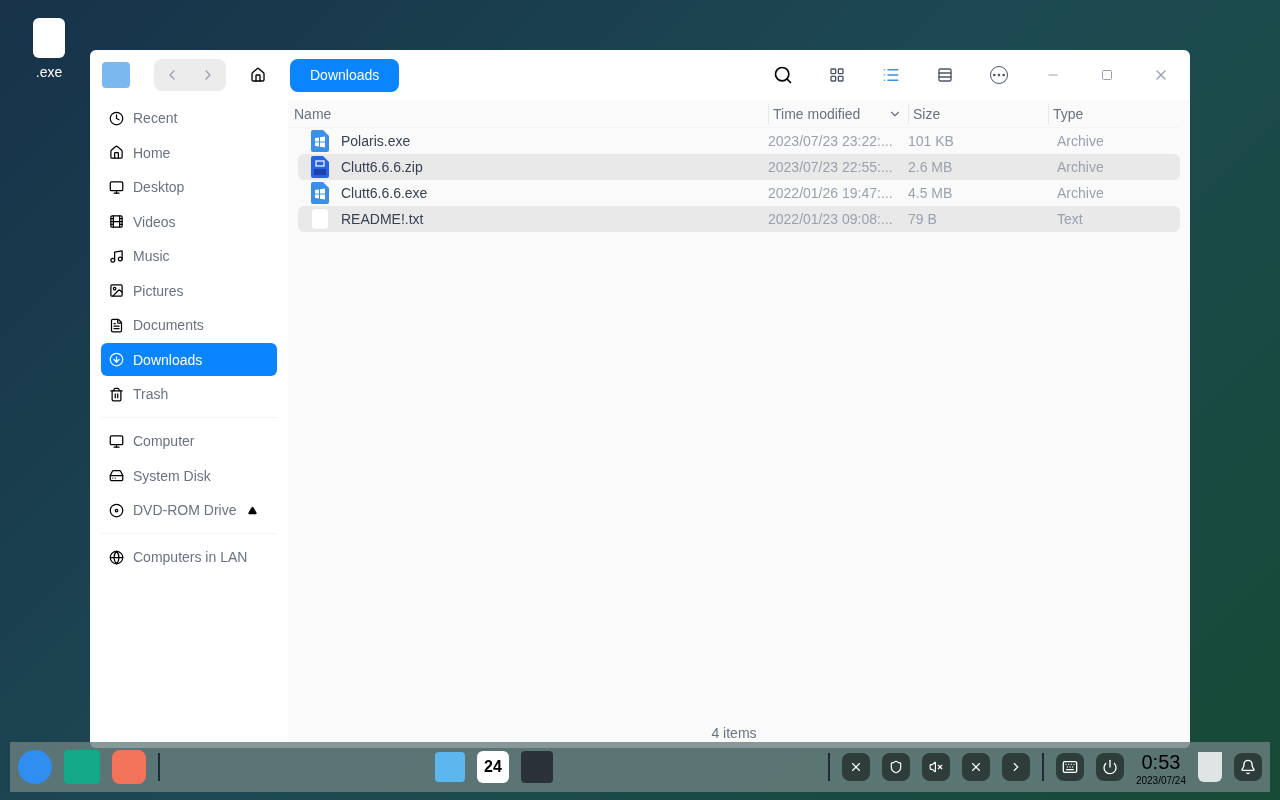 Image resolution: width=1280 pixels, height=800 pixels. I want to click on sidebar-item: Computer, so click(189, 441).